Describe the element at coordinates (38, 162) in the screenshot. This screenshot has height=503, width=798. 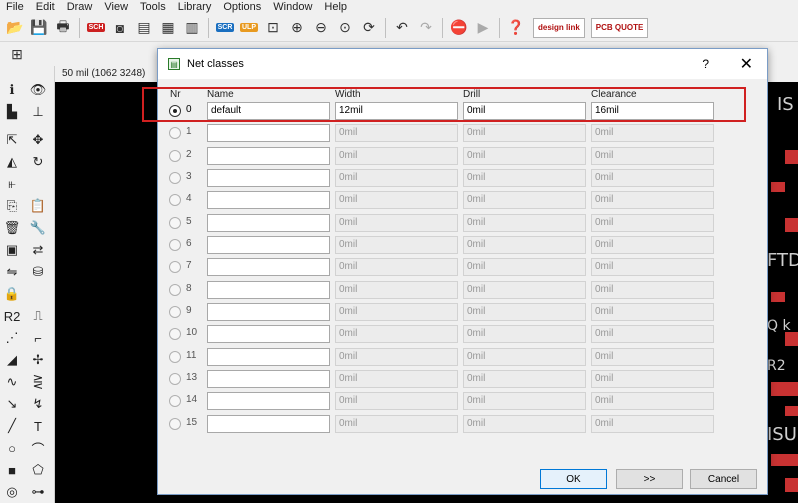
I see `rotate-icon: ↻` at that location.